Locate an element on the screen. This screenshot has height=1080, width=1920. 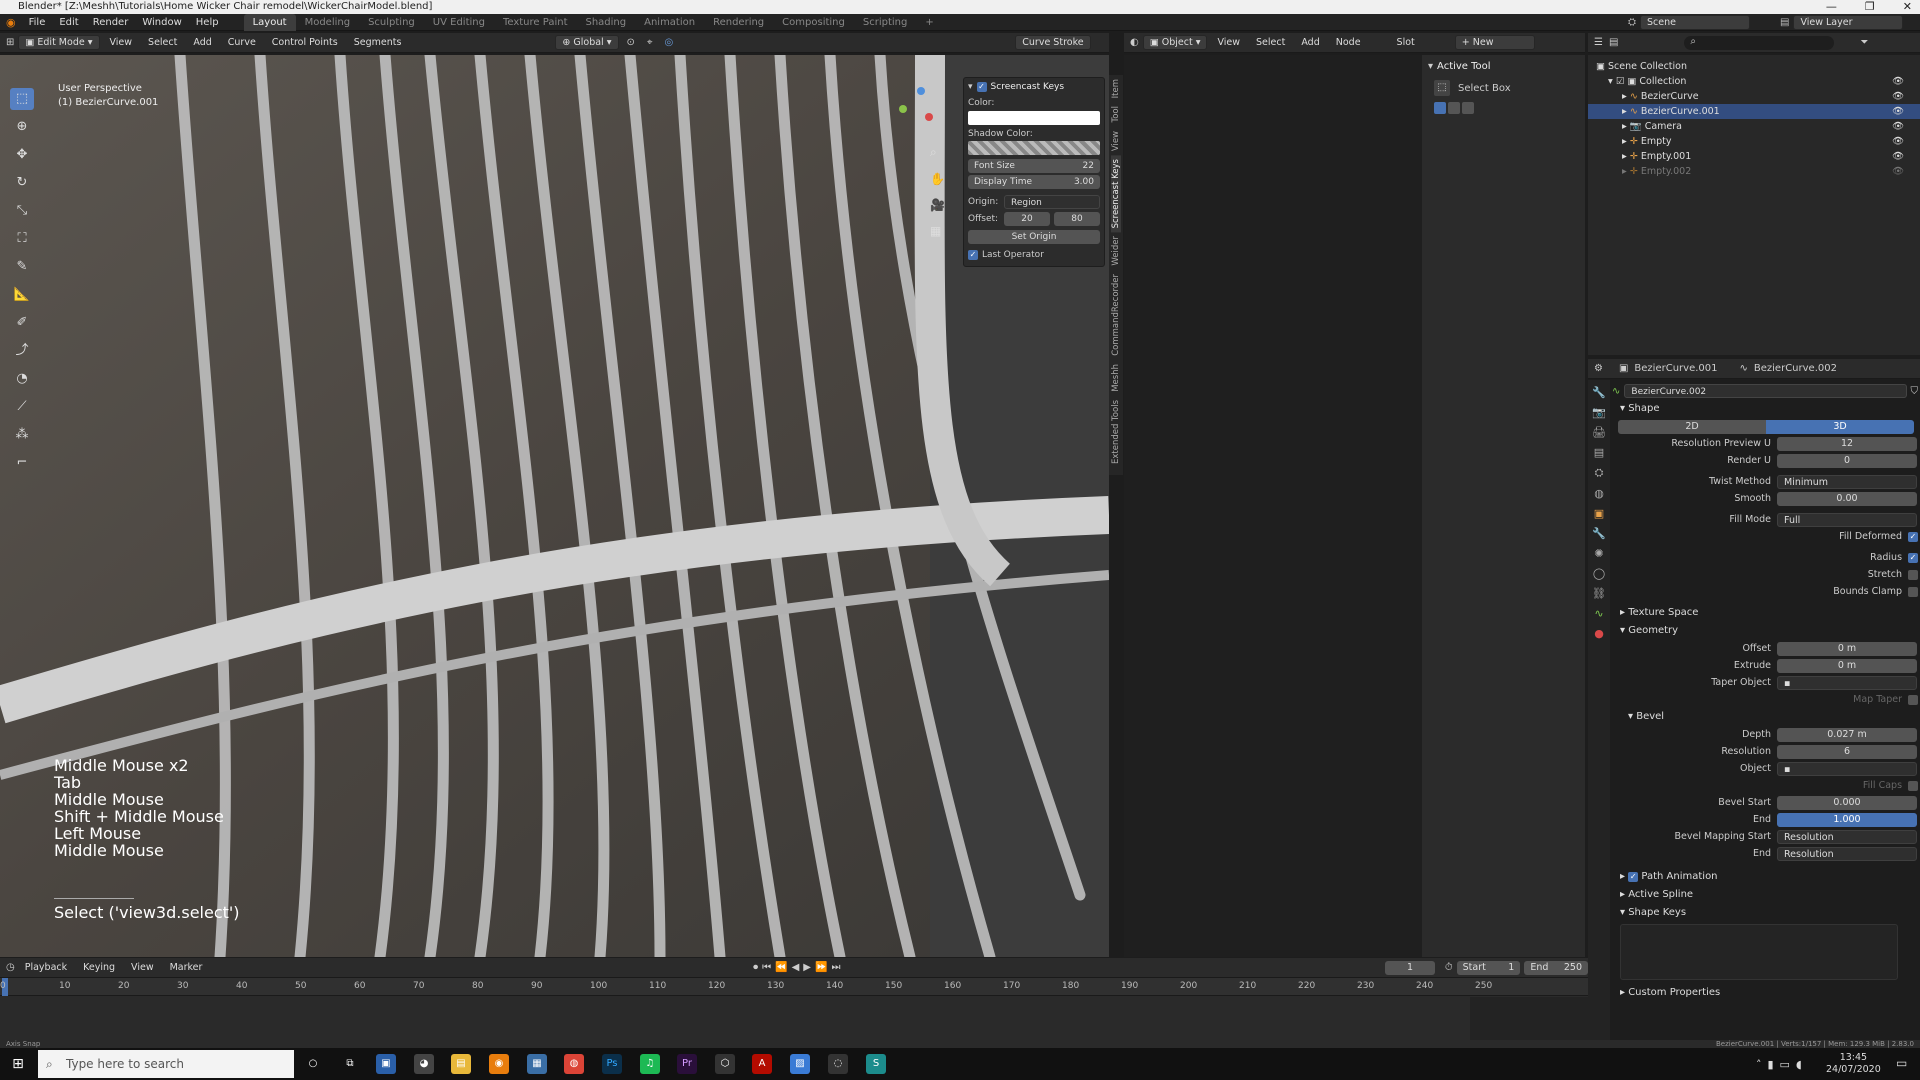
shape-panel-header: ▾ Shape is located at coordinates (1765, 409).